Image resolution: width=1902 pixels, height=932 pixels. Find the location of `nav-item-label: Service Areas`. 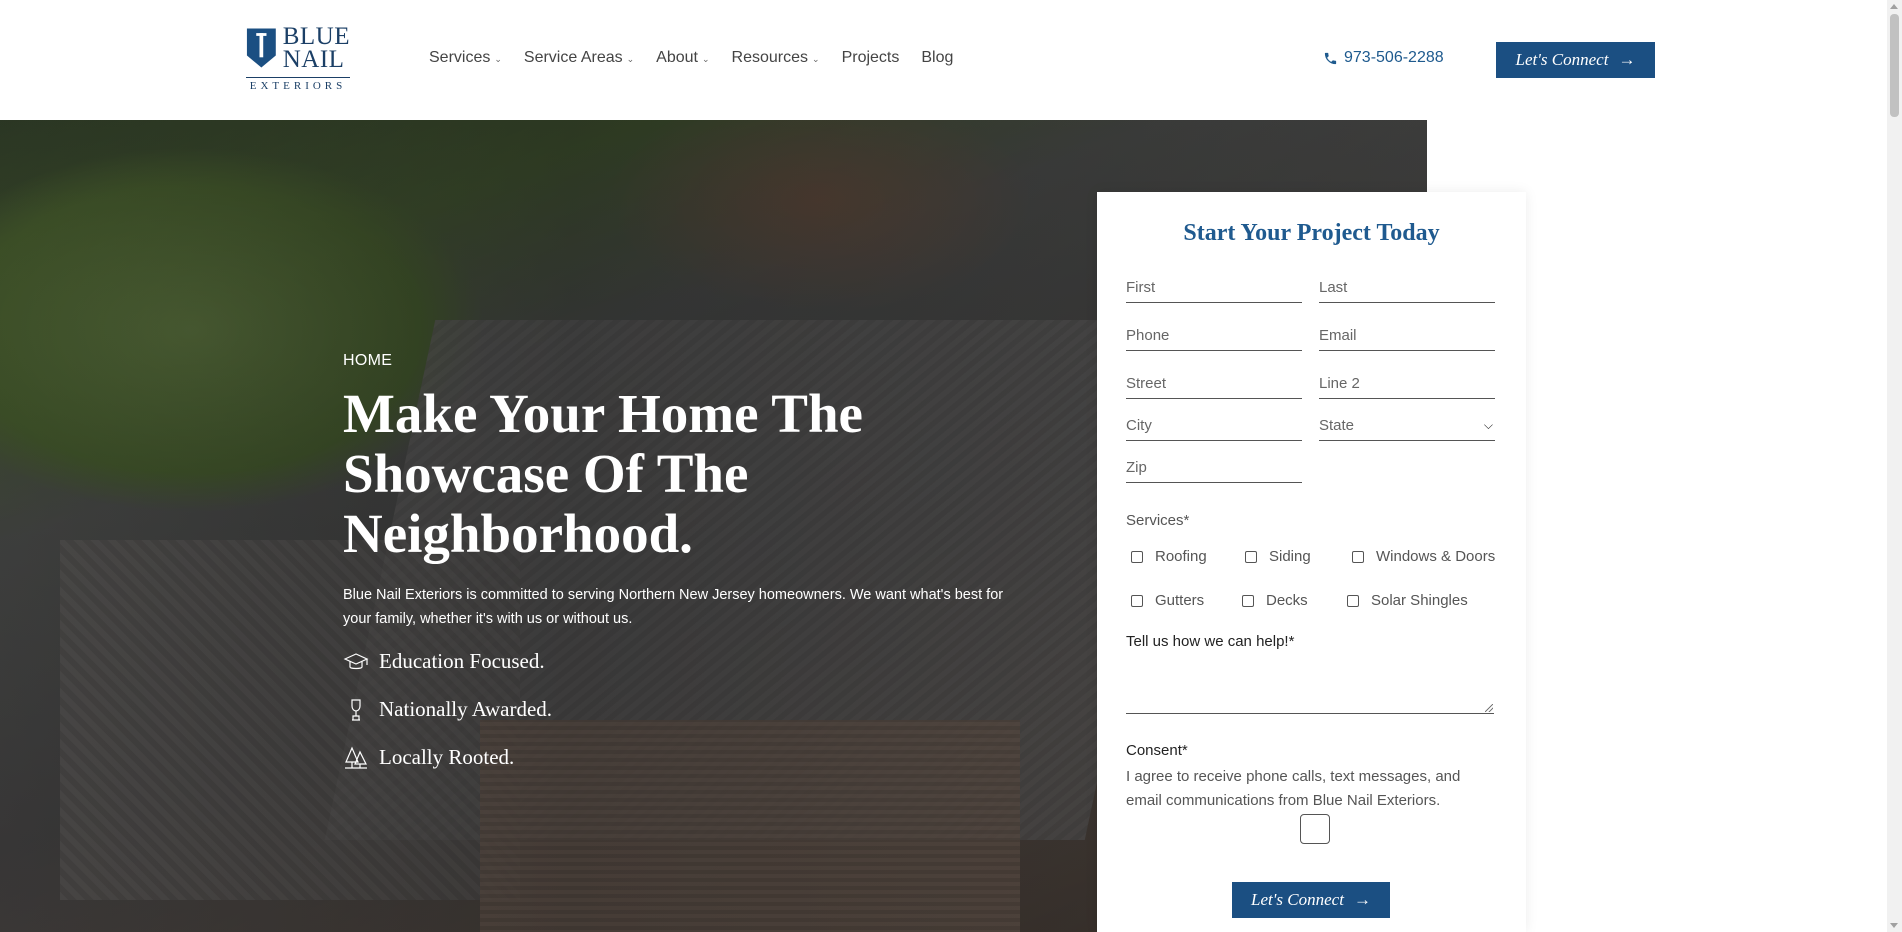

nav-item-label: Service Areas is located at coordinates (573, 57).